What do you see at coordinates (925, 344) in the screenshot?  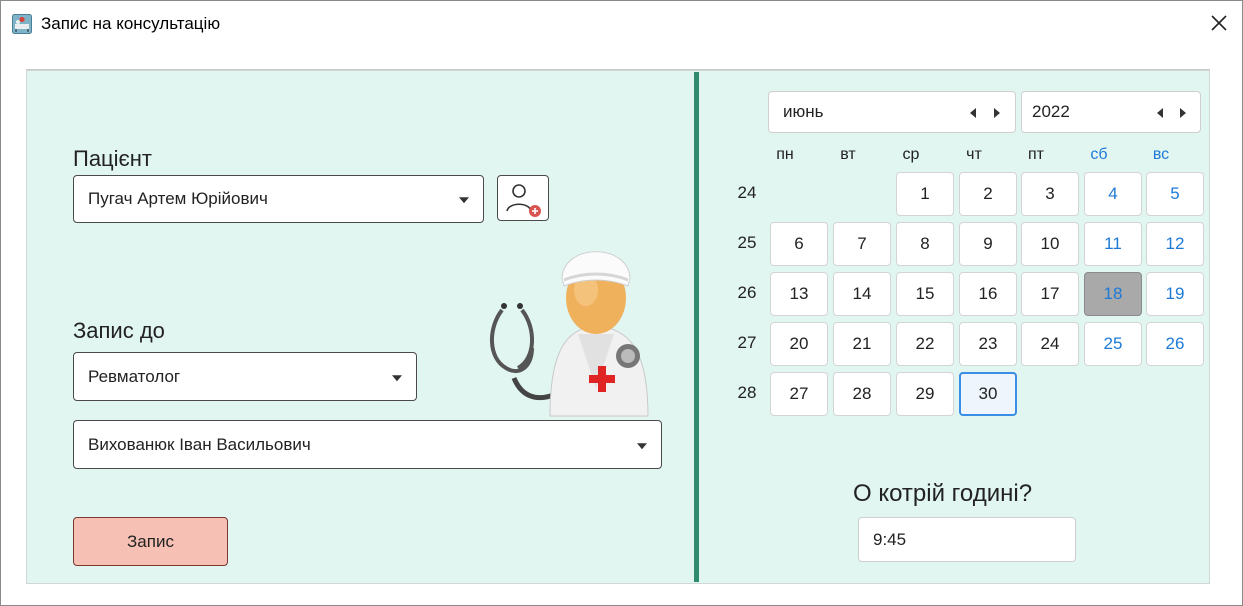 I see `calendar-day: 22` at bounding box center [925, 344].